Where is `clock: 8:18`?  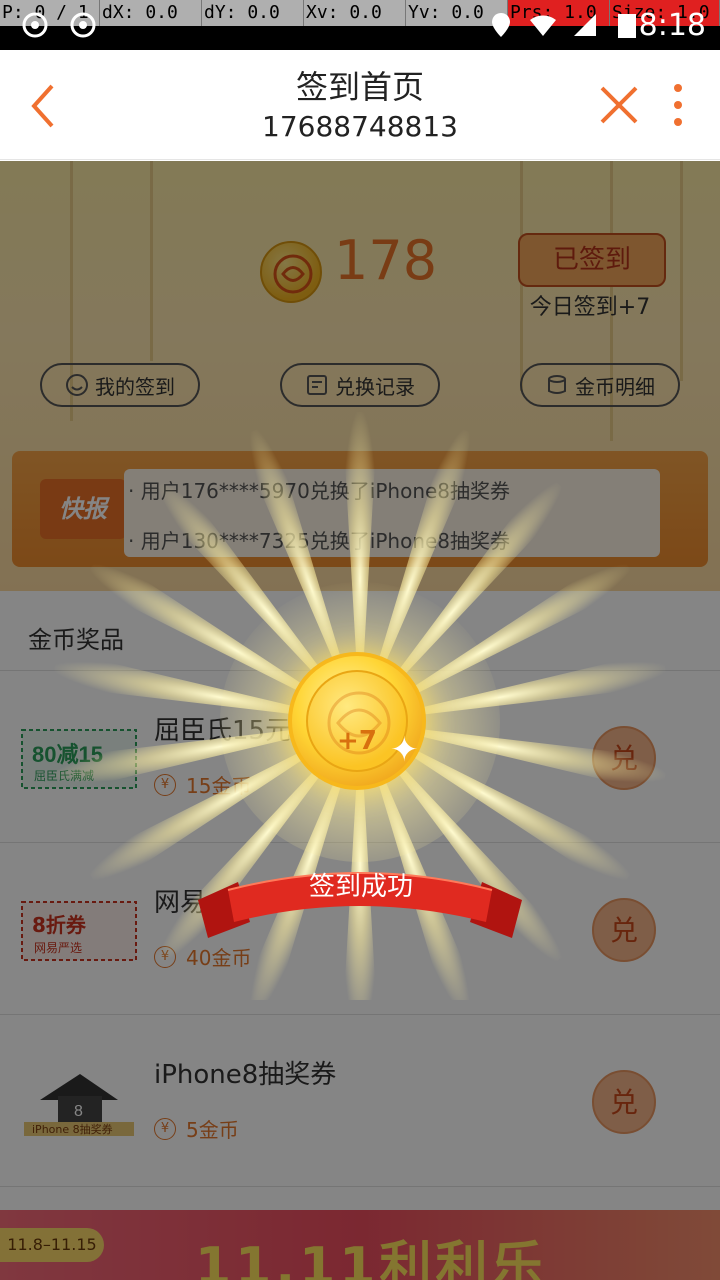
clock: 8:18 is located at coordinates (672, 25).